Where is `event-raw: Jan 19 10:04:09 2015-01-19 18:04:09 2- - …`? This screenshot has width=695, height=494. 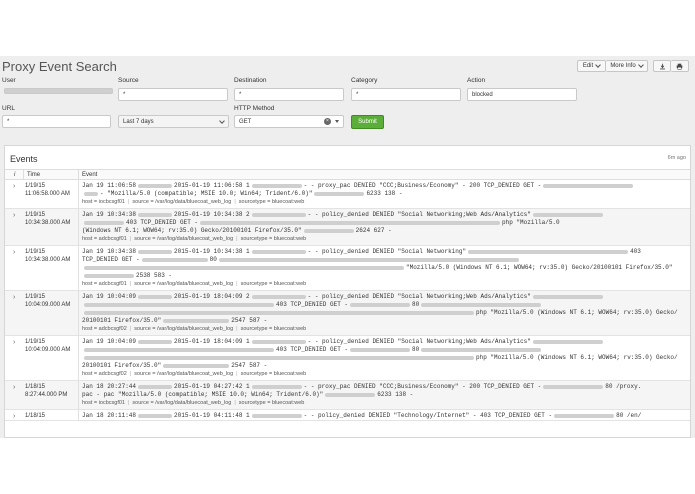
event-raw: Jan 19 10:04:09 2015-01-19 18:04:09 2- - … is located at coordinates (386, 313).